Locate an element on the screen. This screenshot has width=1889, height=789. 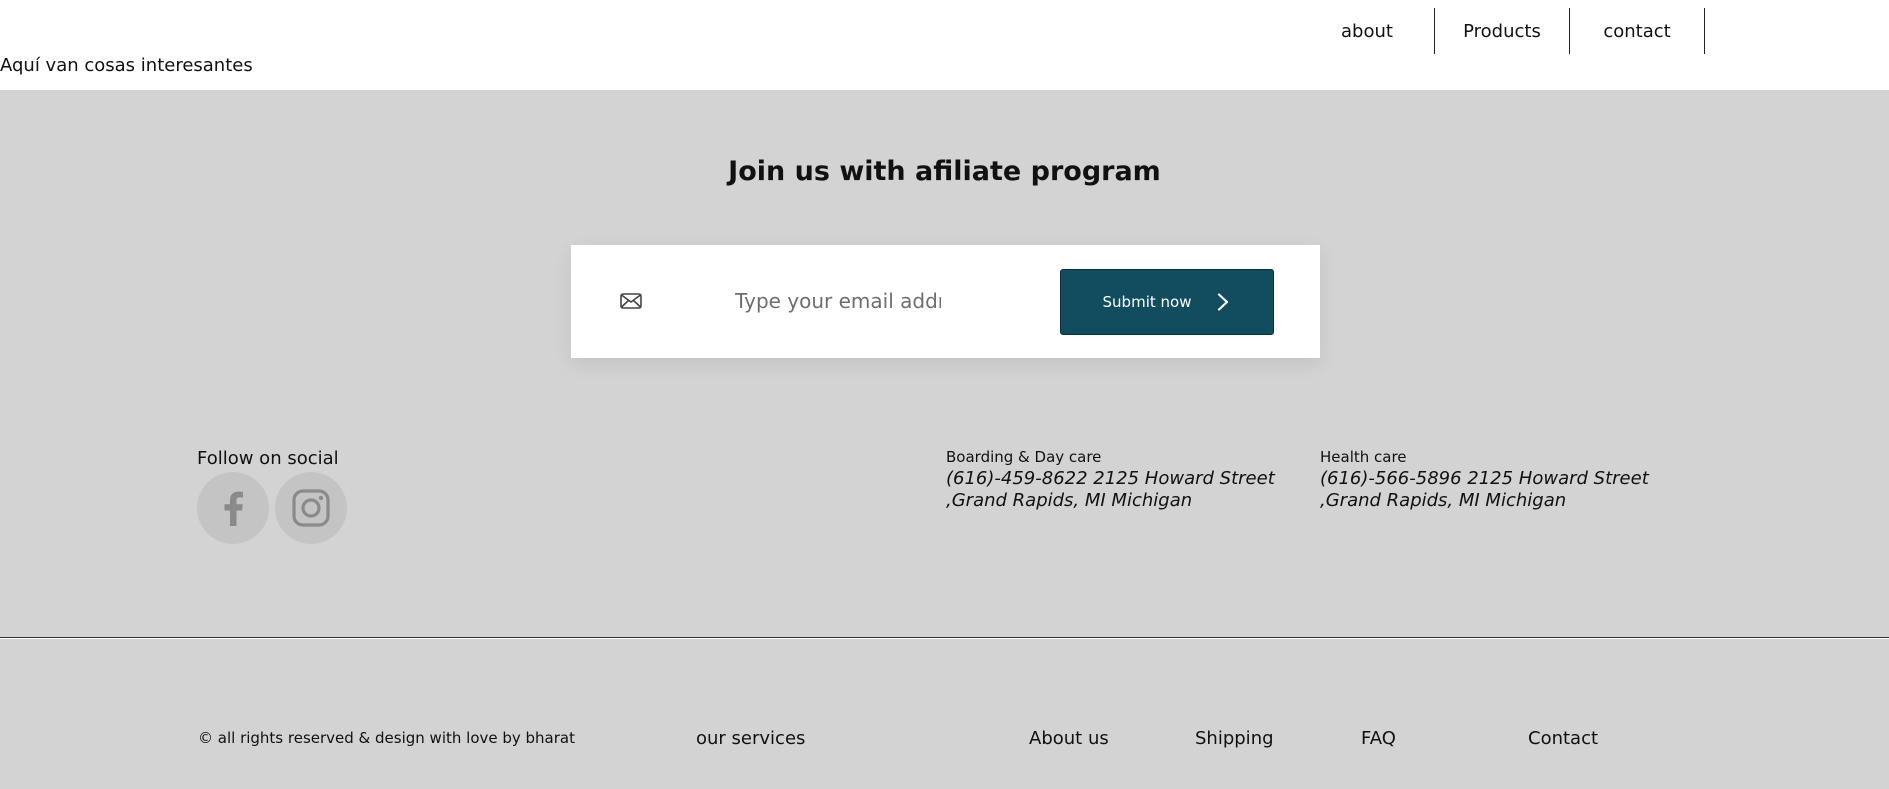
contact-phone-address: (616)-566-5896 2125 Howard Street is located at coordinates (1484, 478).